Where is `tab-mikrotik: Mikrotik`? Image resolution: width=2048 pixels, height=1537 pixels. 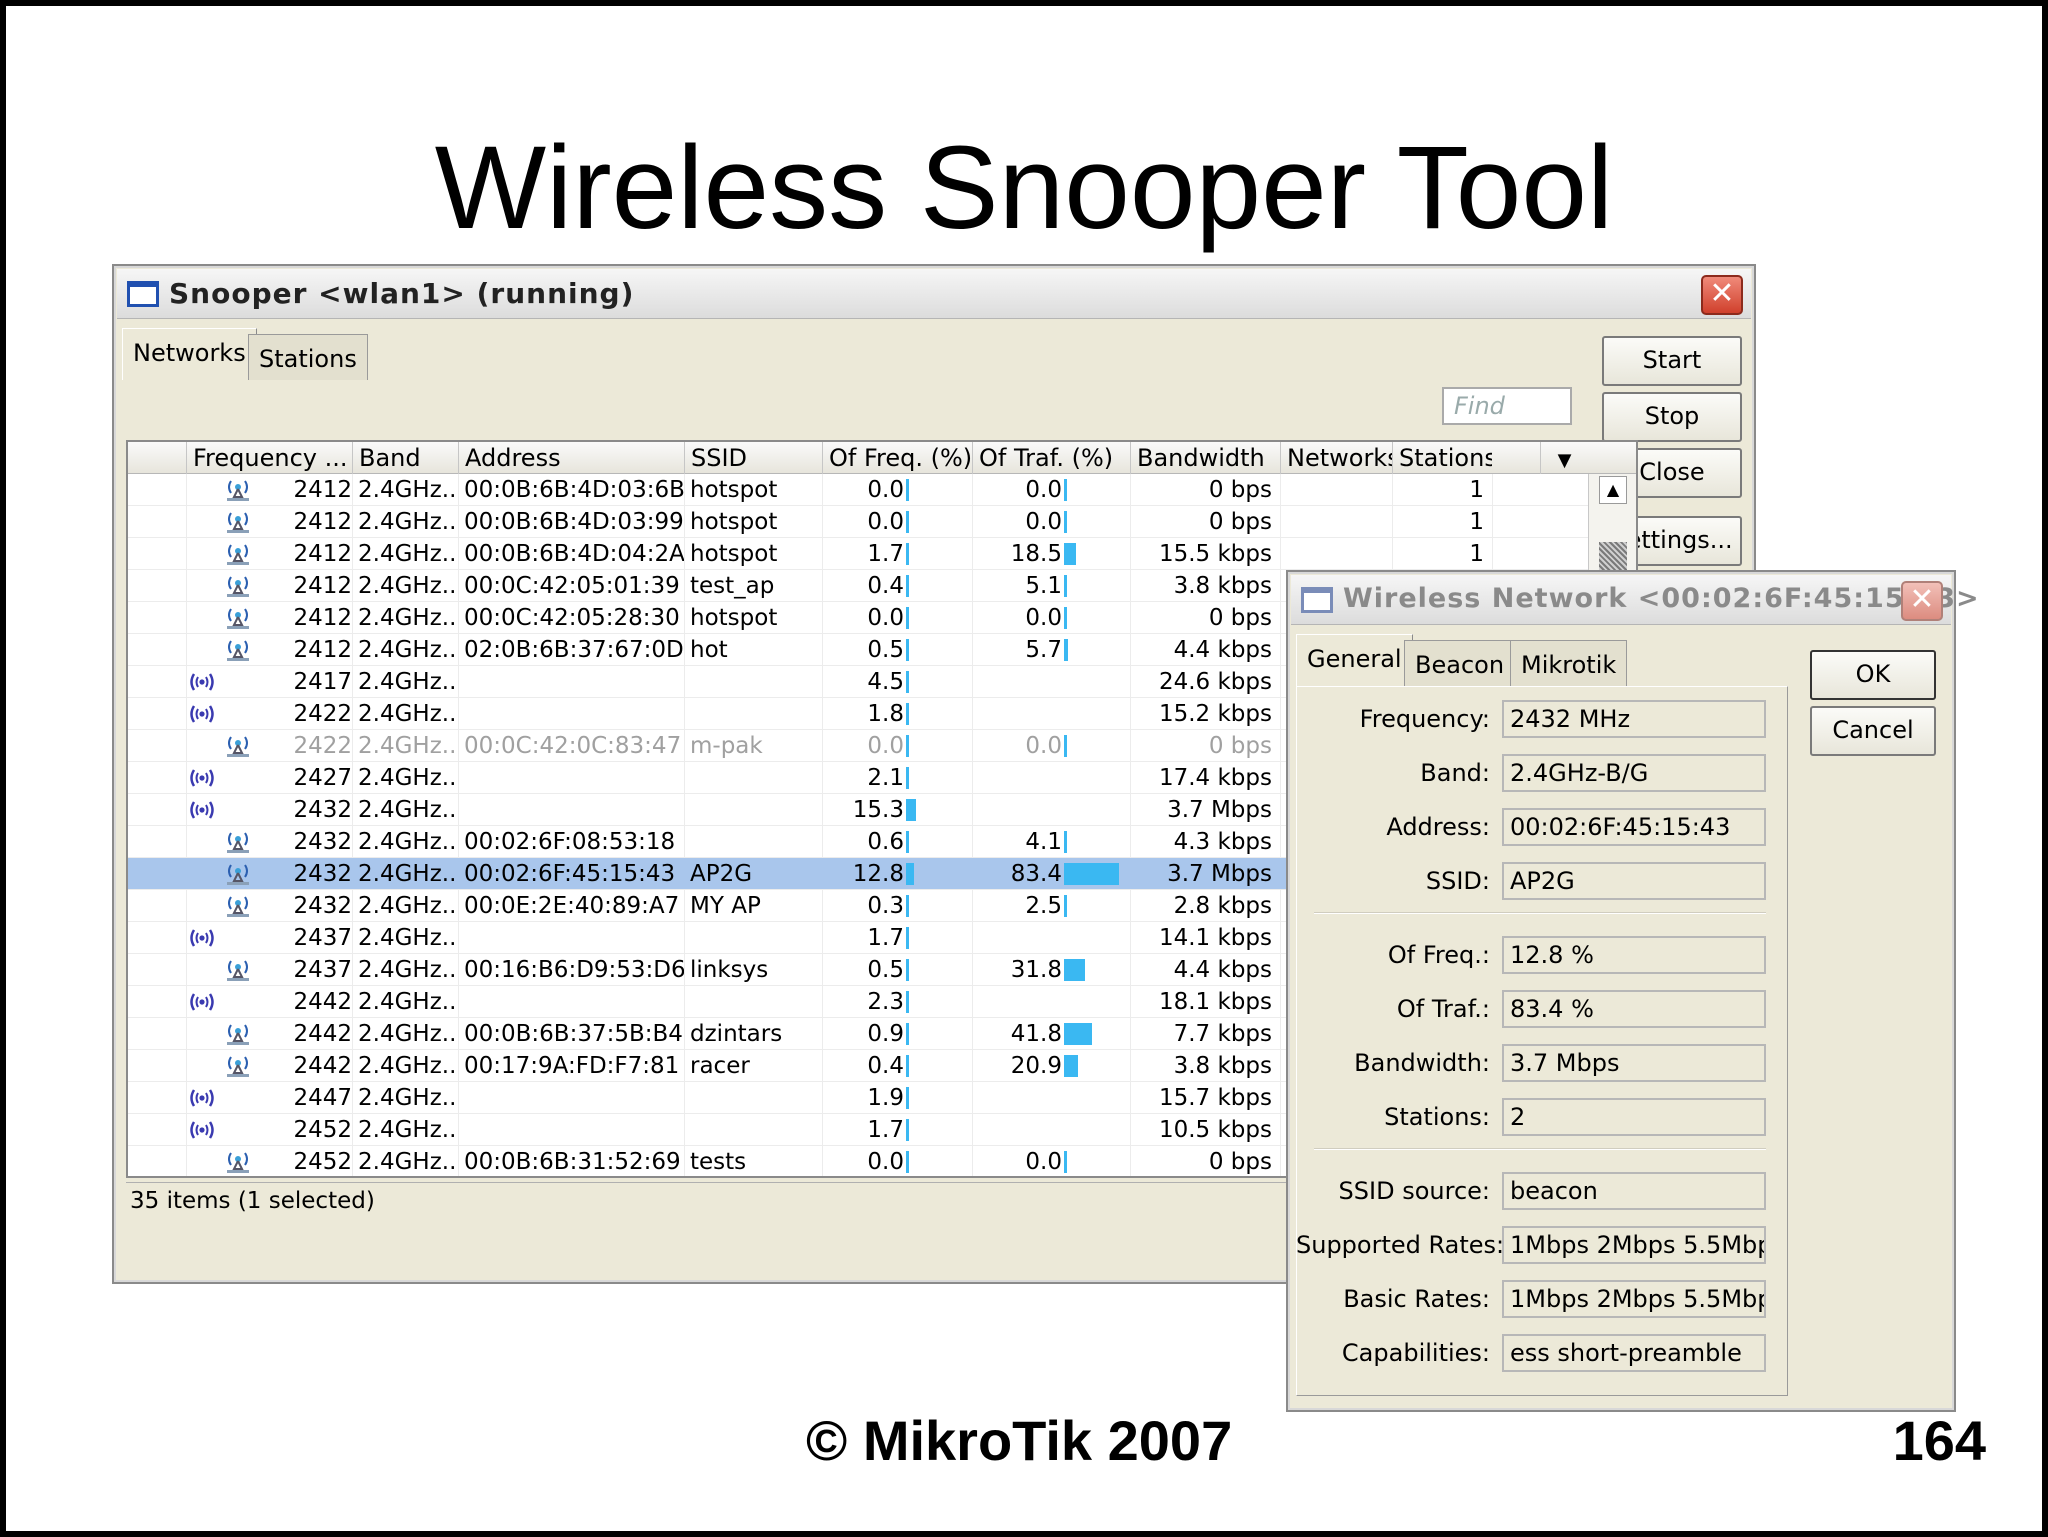
tab-mikrotik: Mikrotik is located at coordinates (1569, 663).